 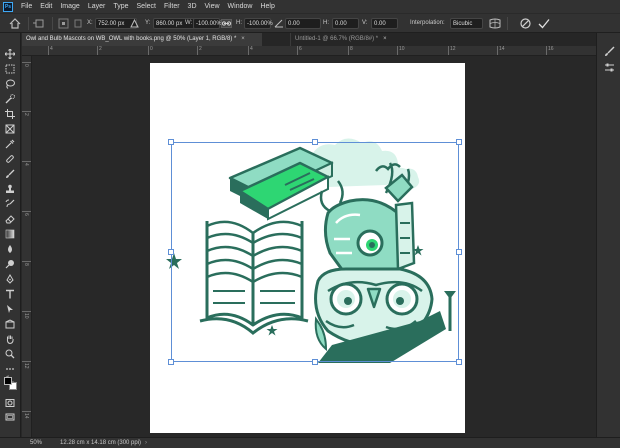 What do you see at coordinates (303, 23) in the screenshot?
I see `rotate-angle-field: 0.00` at bounding box center [303, 23].